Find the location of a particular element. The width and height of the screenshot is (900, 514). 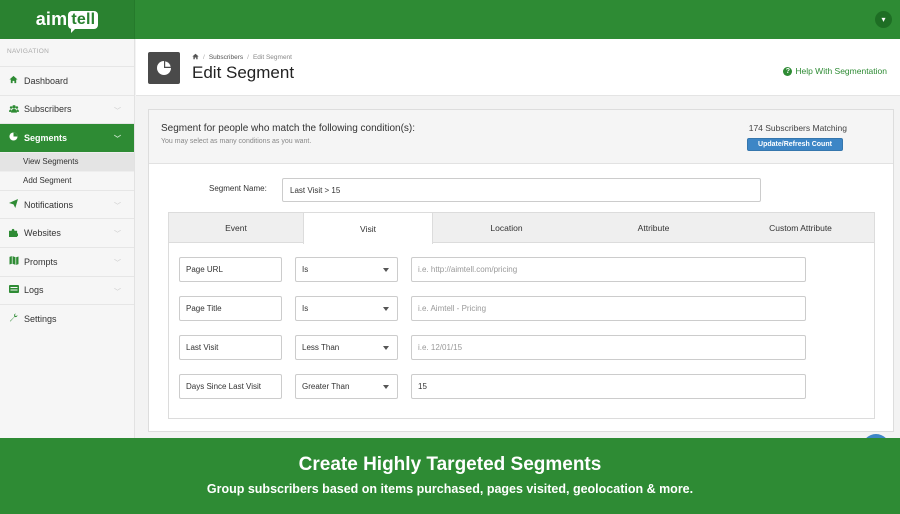

condition-field-select: Days Since Last Visit is located at coordinates (230, 386).